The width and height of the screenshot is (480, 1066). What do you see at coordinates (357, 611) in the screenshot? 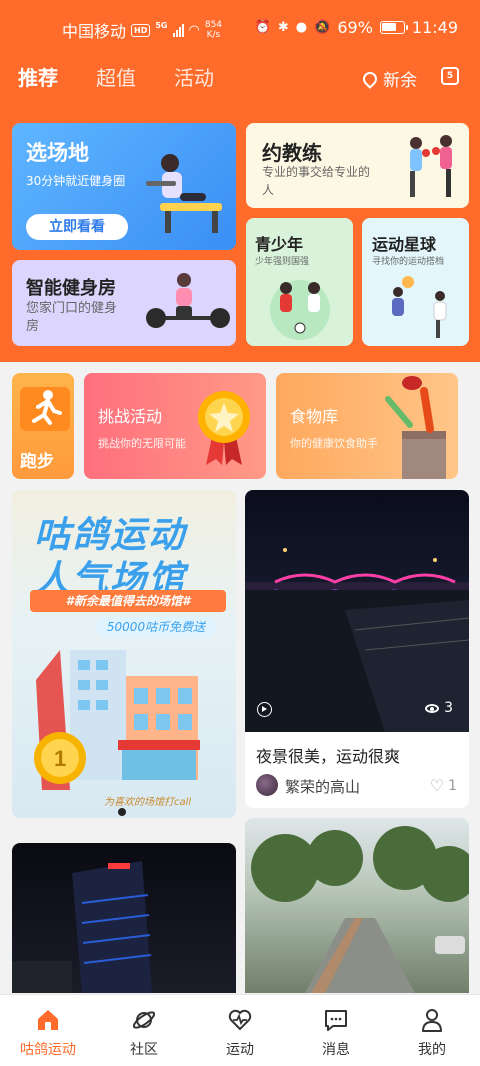
I see `post-night-photo: 3` at bounding box center [357, 611].